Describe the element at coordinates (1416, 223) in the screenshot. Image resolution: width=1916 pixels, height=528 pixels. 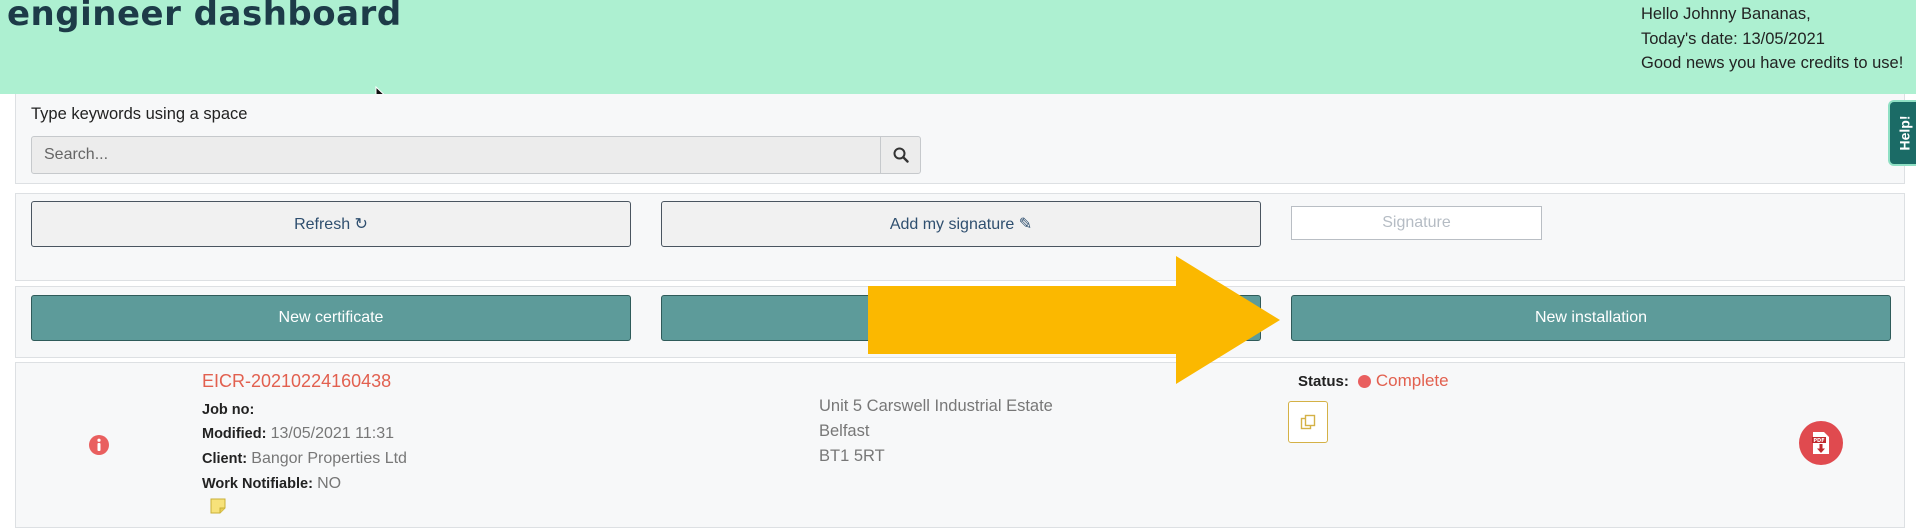
I see `signature-button: Signature` at that location.